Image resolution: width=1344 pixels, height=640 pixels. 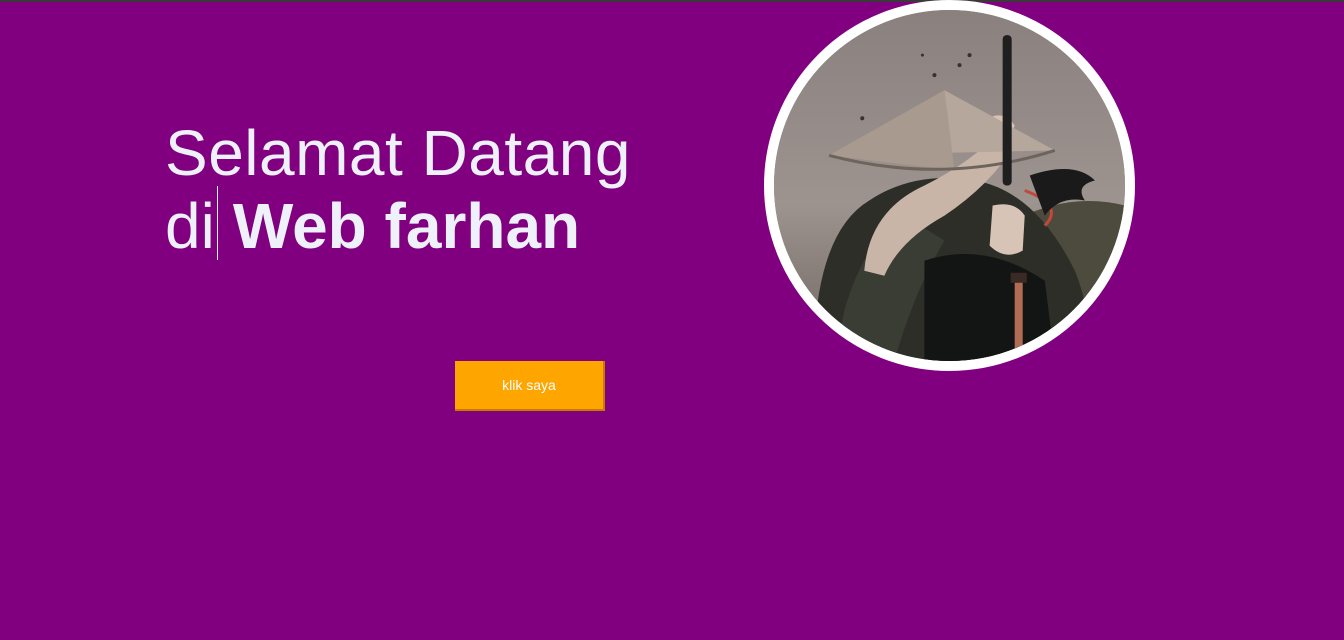 I want to click on hero-title-line2: di Web farhan, so click(x=398, y=225).